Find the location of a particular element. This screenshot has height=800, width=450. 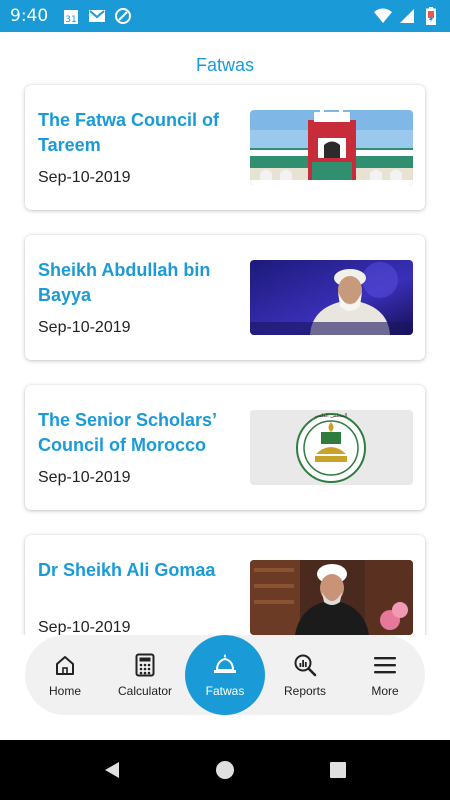

nav-label: Reports is located at coordinates (305, 691).